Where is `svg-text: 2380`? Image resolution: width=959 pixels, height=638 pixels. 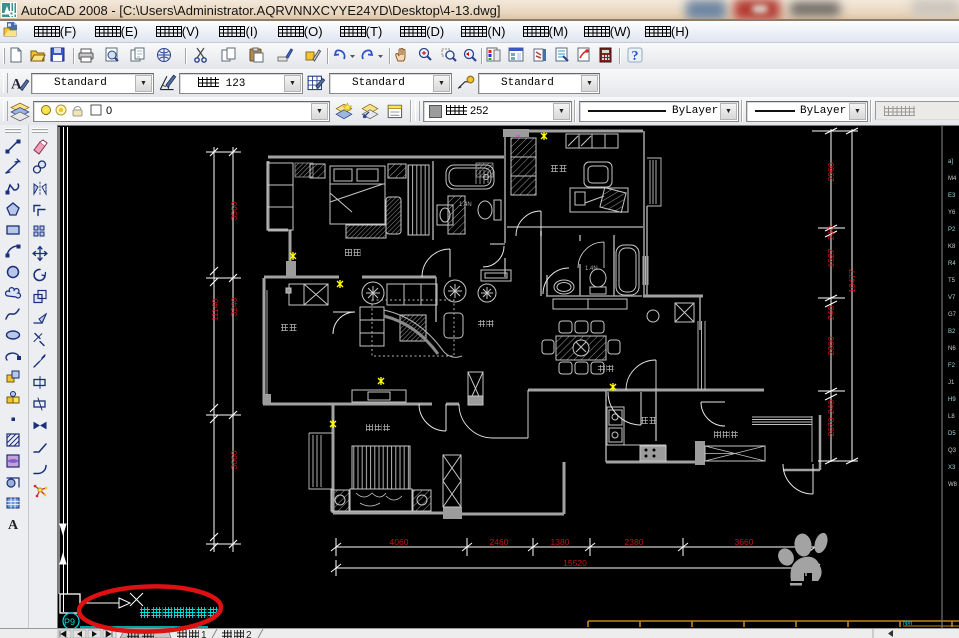
svg-text: 2380 is located at coordinates (634, 542).